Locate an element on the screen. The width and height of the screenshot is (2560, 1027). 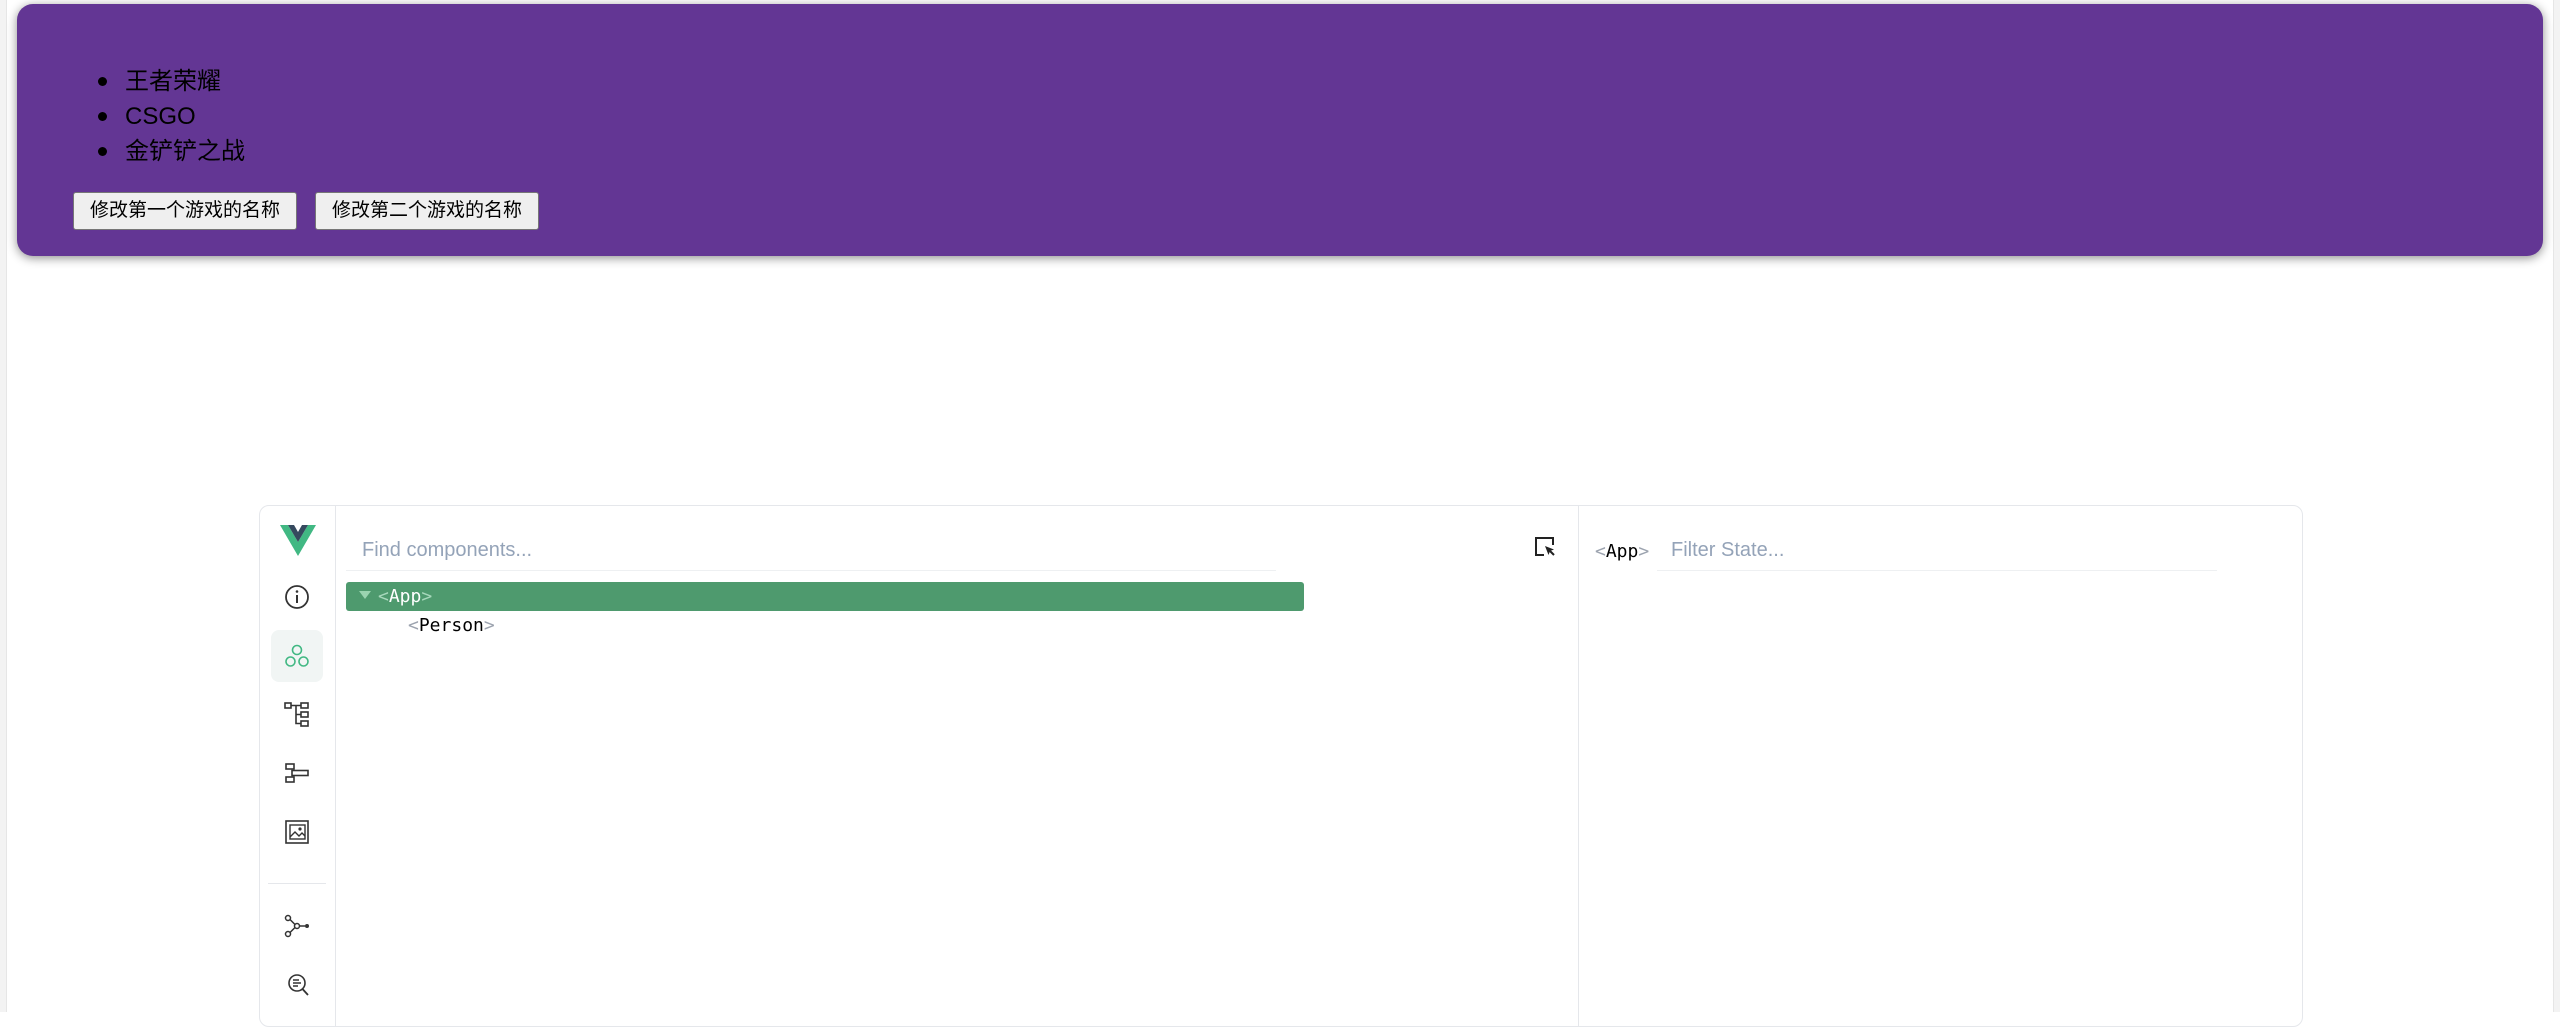
filter-state-box is located at coordinates (1937, 550).